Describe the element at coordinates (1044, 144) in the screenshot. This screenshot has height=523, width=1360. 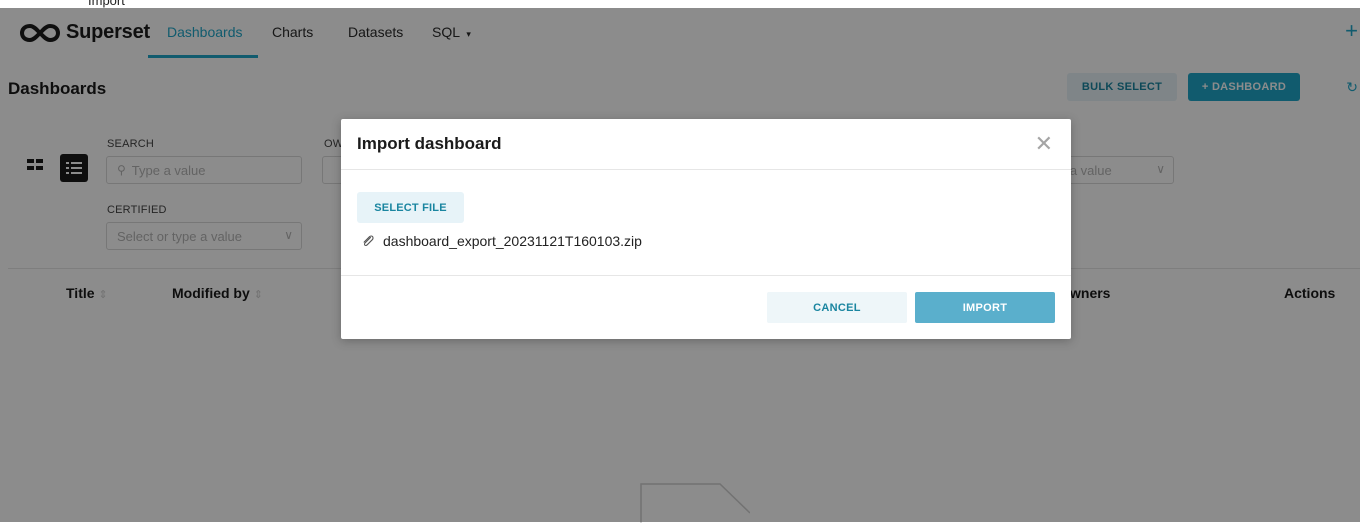
I see `close-icon: ✕` at that location.